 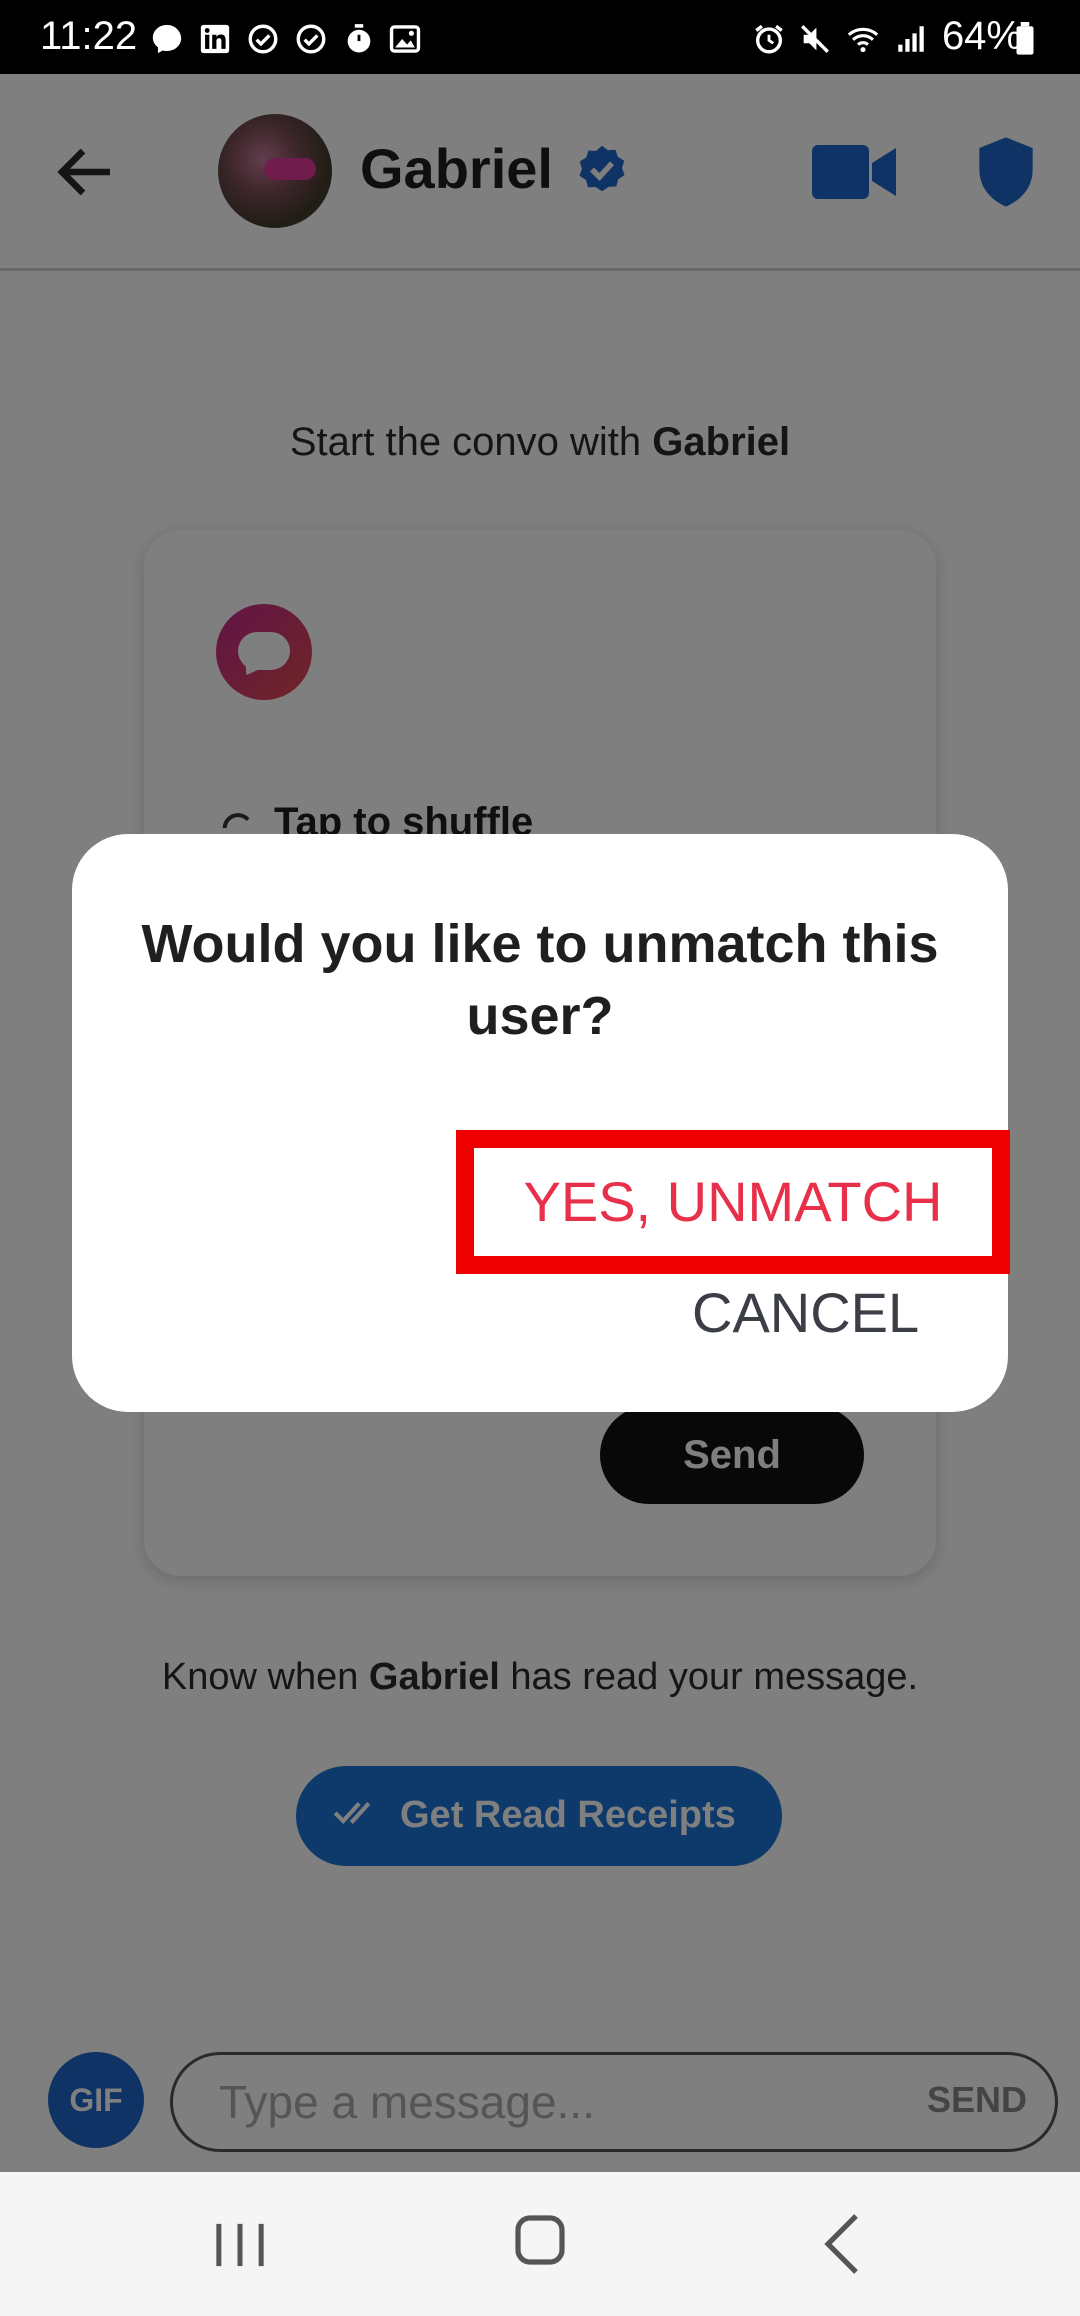 I want to click on dialog-title: Would you like to unmatch this user?, so click(x=540, y=980).